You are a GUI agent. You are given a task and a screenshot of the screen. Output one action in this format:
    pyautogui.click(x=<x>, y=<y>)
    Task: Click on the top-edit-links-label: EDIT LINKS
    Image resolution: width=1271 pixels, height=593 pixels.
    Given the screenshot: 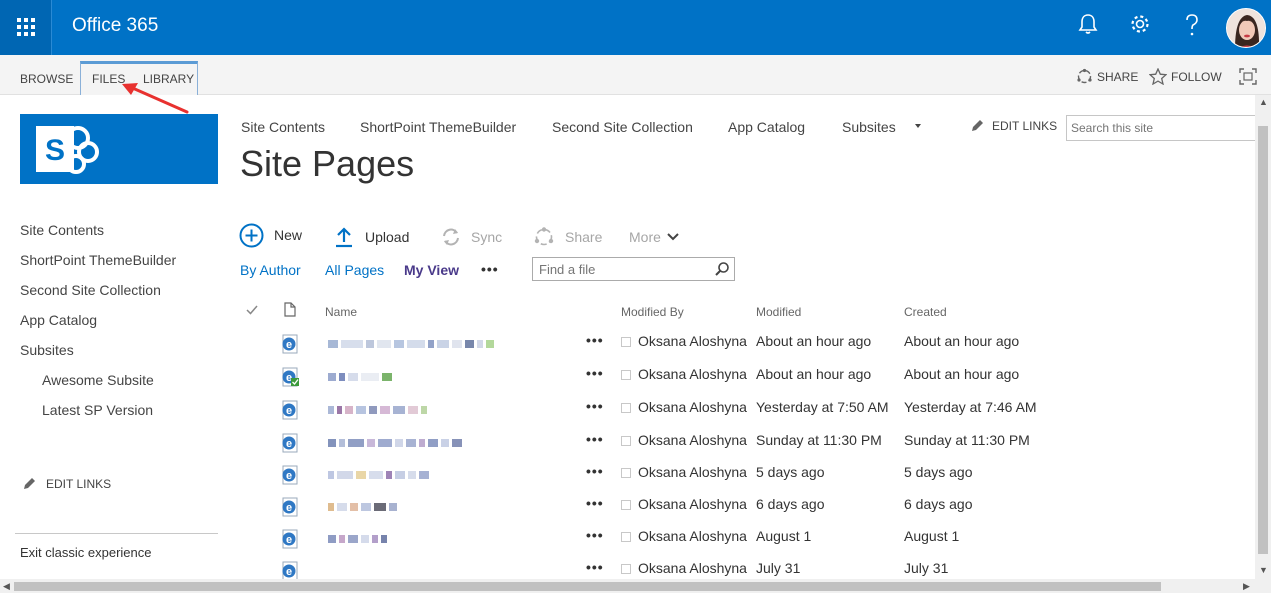 What is the action you would take?
    pyautogui.click(x=1025, y=126)
    